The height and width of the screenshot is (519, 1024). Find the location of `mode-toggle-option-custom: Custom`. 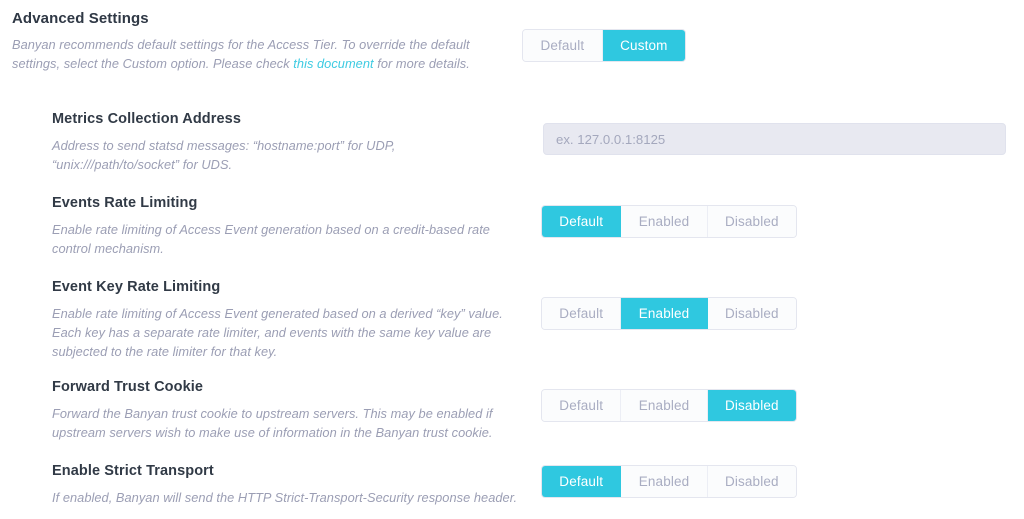

mode-toggle-option-custom: Custom is located at coordinates (643, 45).